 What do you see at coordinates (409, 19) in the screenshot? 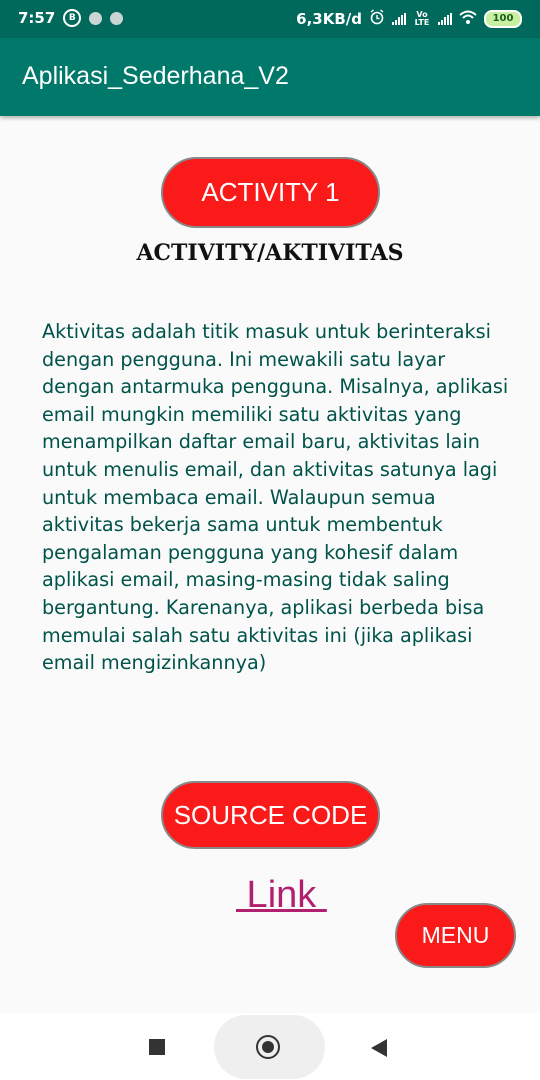
I see `status-right: 6,3KB/d Vo LTE 100` at bounding box center [409, 19].